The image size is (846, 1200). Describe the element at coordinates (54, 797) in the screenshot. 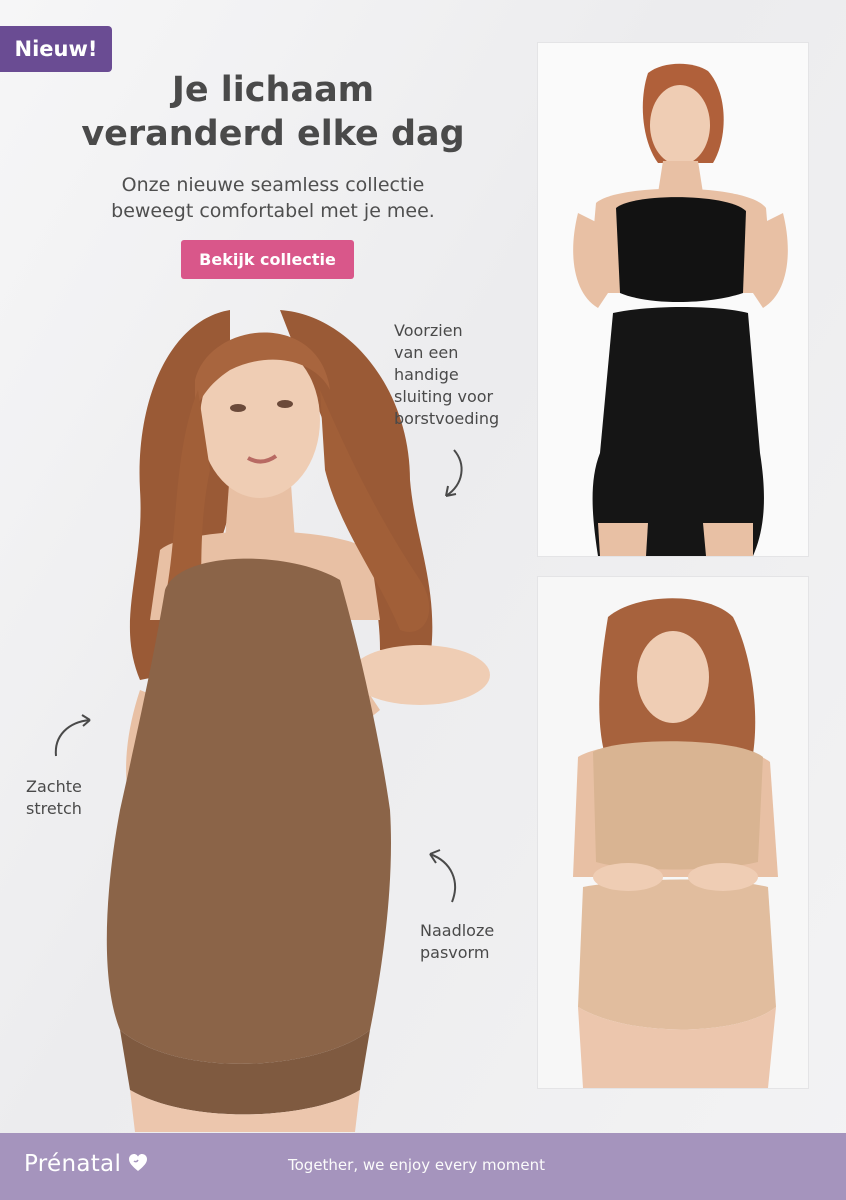

I see `soft-stretch-note: Zachte stretch` at that location.